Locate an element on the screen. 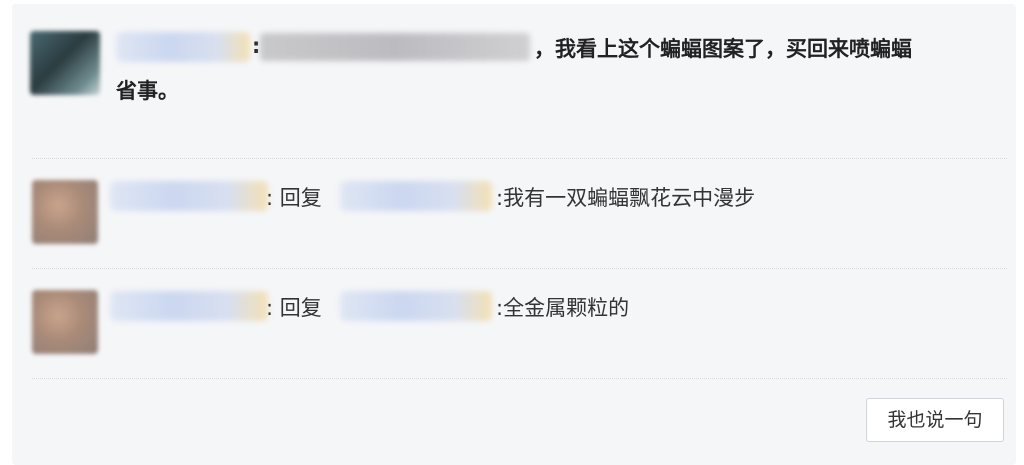  quoted-content-redacted is located at coordinates (395, 47).